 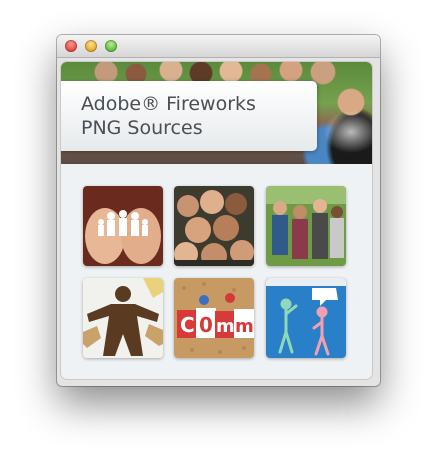 What do you see at coordinates (218, 46) in the screenshot?
I see `title-bar` at bounding box center [218, 46].